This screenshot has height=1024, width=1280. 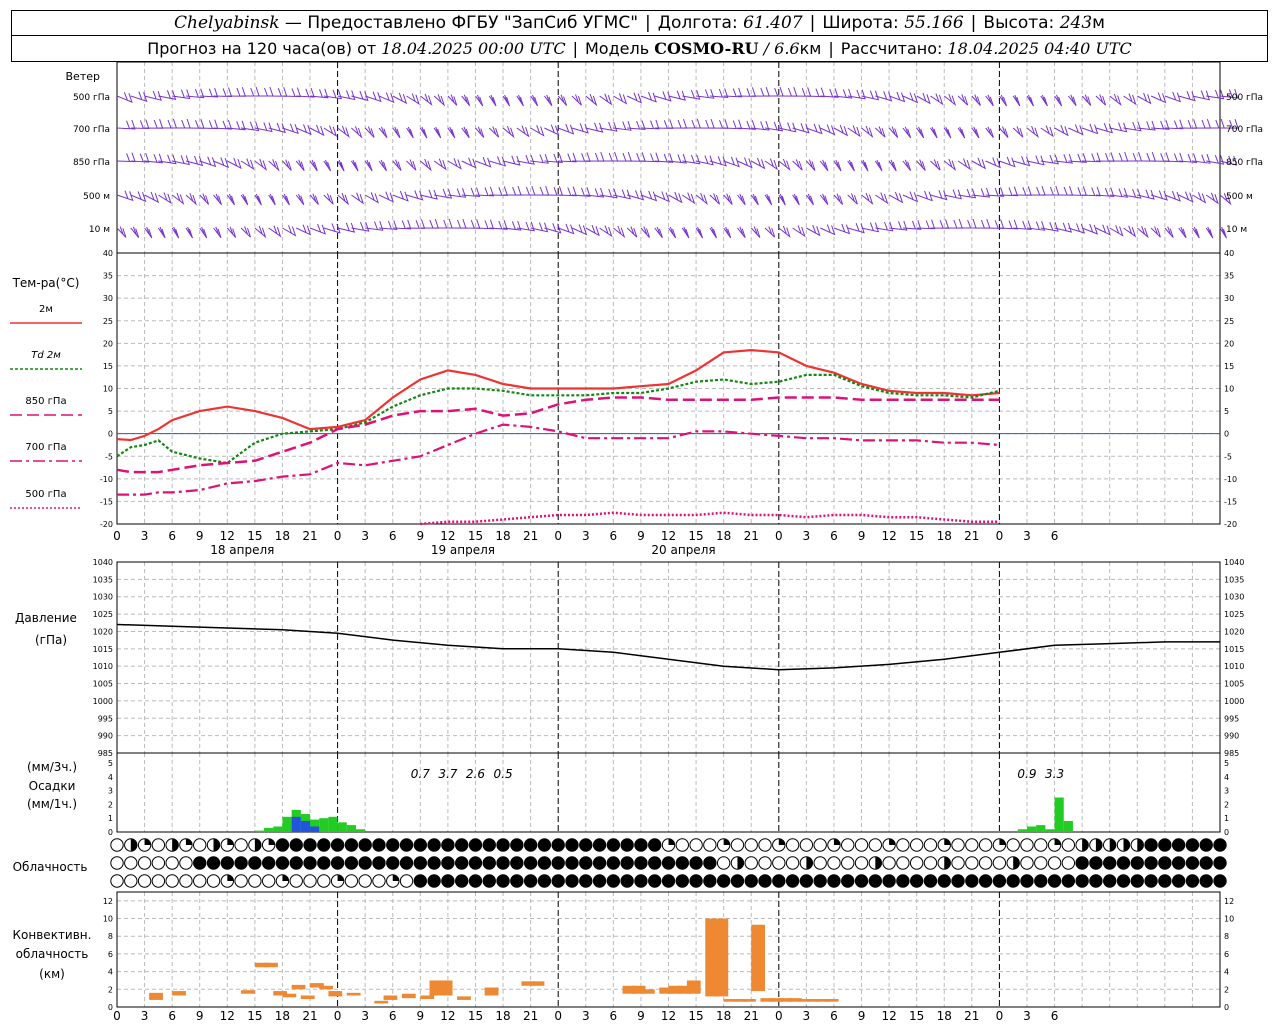 What do you see at coordinates (52, 767) in the screenshot?
I see `precip-unit-3h: (мм/3ч.)` at bounding box center [52, 767].